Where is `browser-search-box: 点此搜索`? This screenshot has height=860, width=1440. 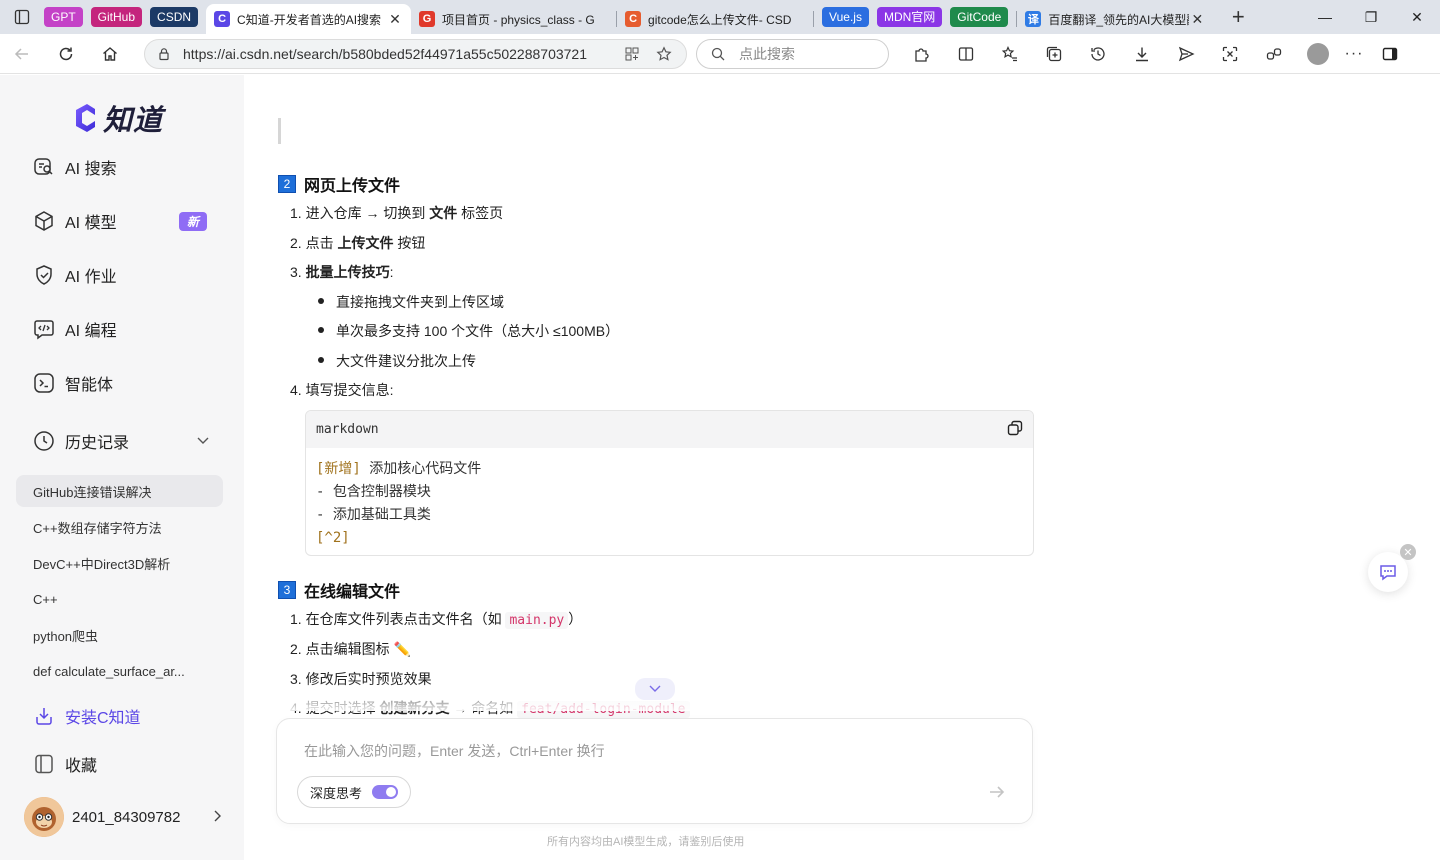 browser-search-box: 点此搜索 is located at coordinates (792, 54).